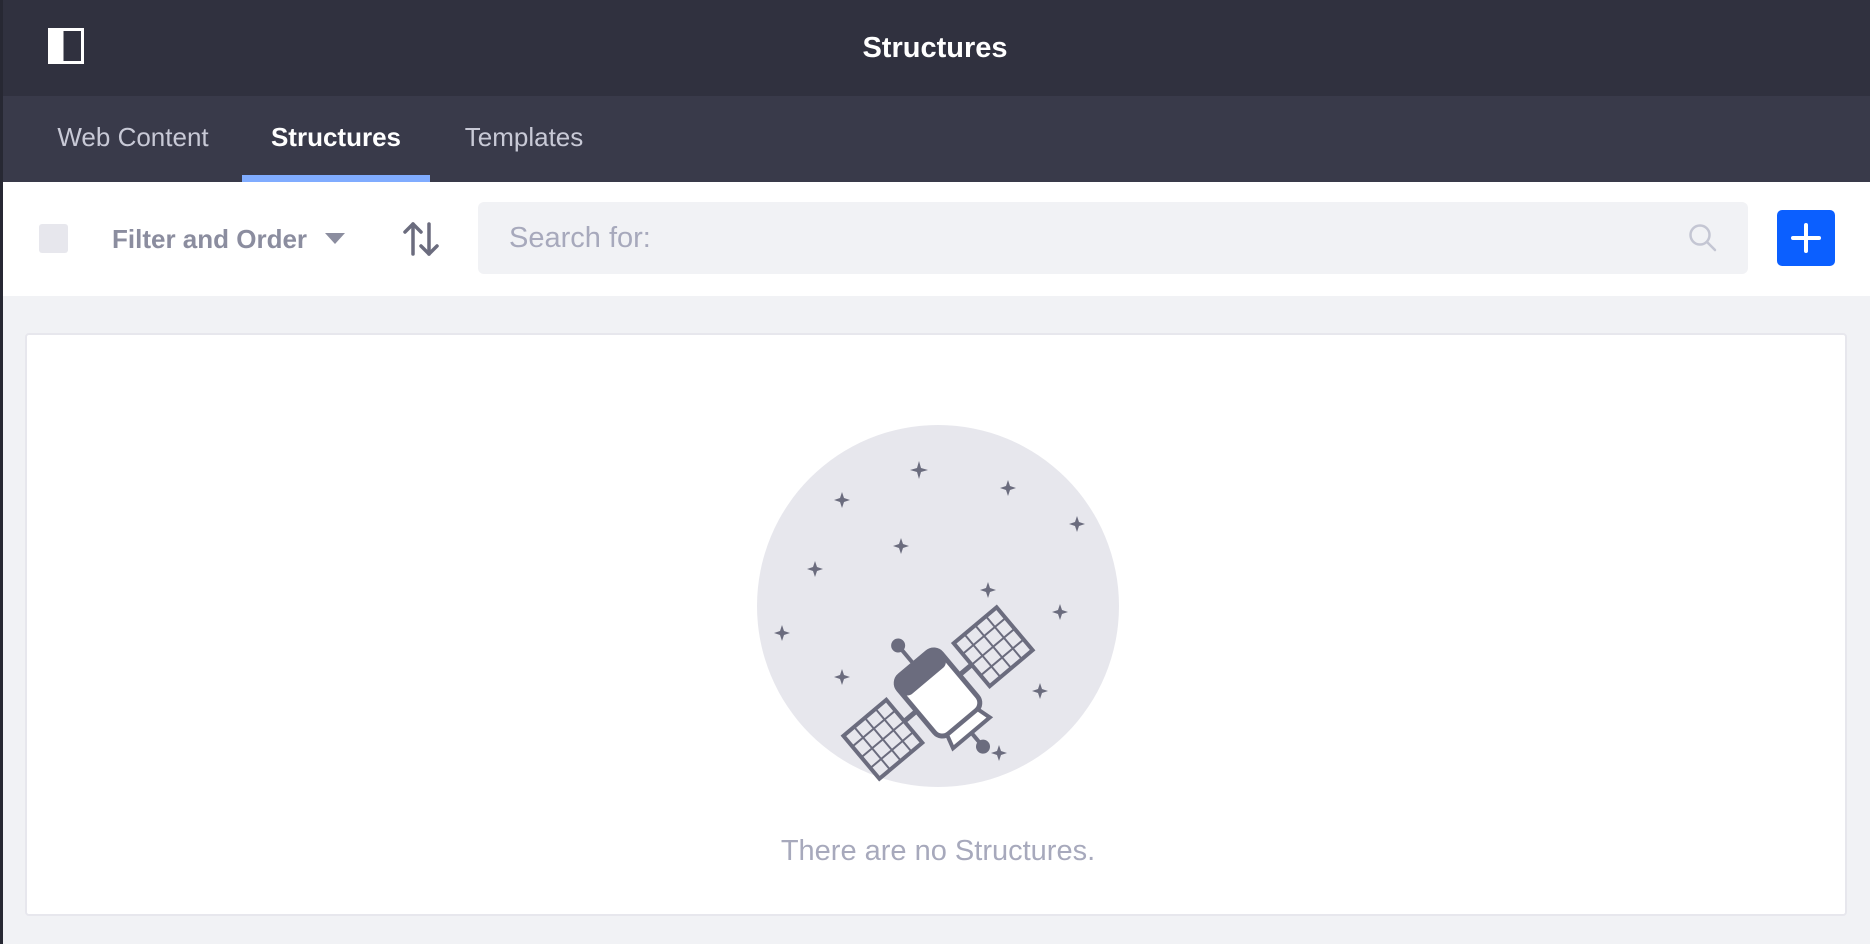  What do you see at coordinates (66, 46) in the screenshot?
I see `product-menu-toggle-icon` at bounding box center [66, 46].